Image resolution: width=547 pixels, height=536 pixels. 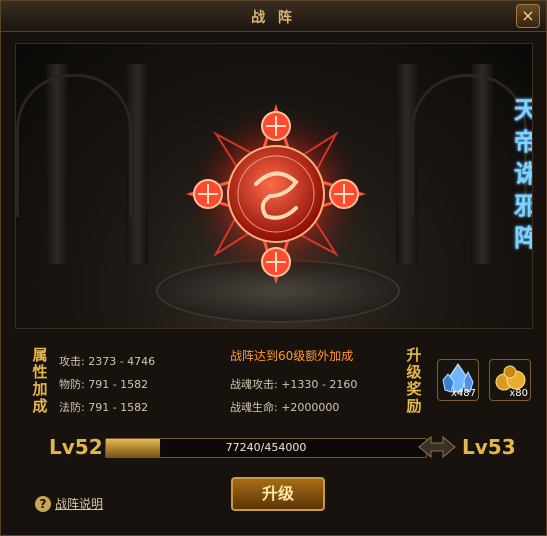 What do you see at coordinates (43, 503) in the screenshot?
I see `help-question-icon: ?` at bounding box center [43, 503].